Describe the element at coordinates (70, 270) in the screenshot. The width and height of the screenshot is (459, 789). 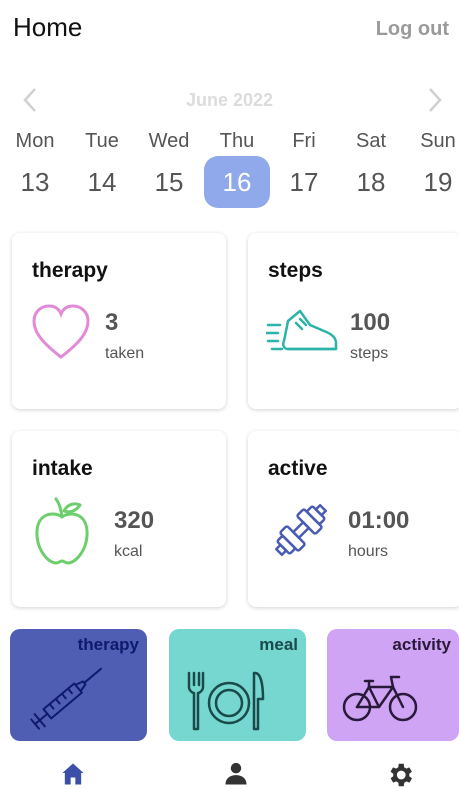
I see `card-title: therapy` at that location.